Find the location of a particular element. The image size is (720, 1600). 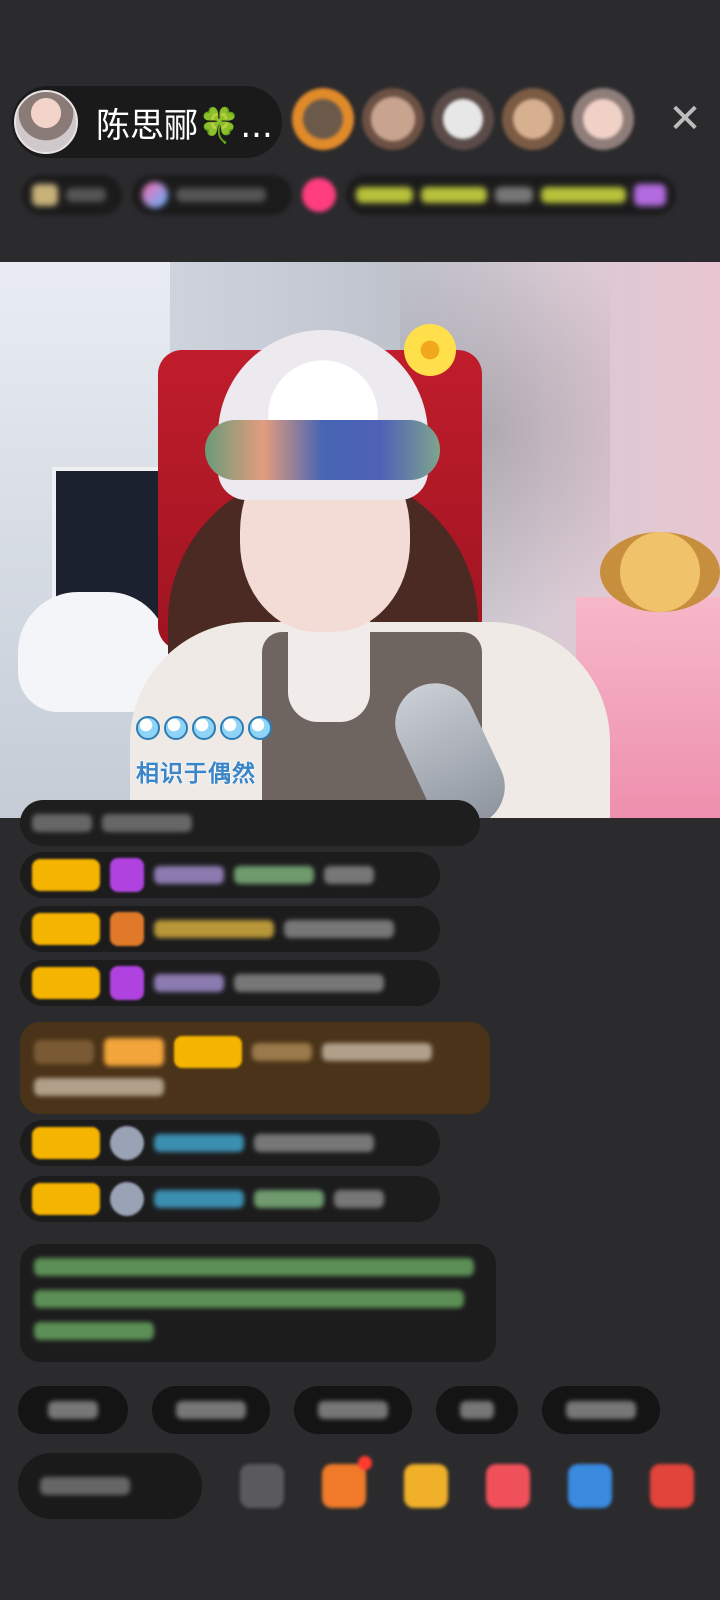

system-notice is located at coordinates (258, 1303).